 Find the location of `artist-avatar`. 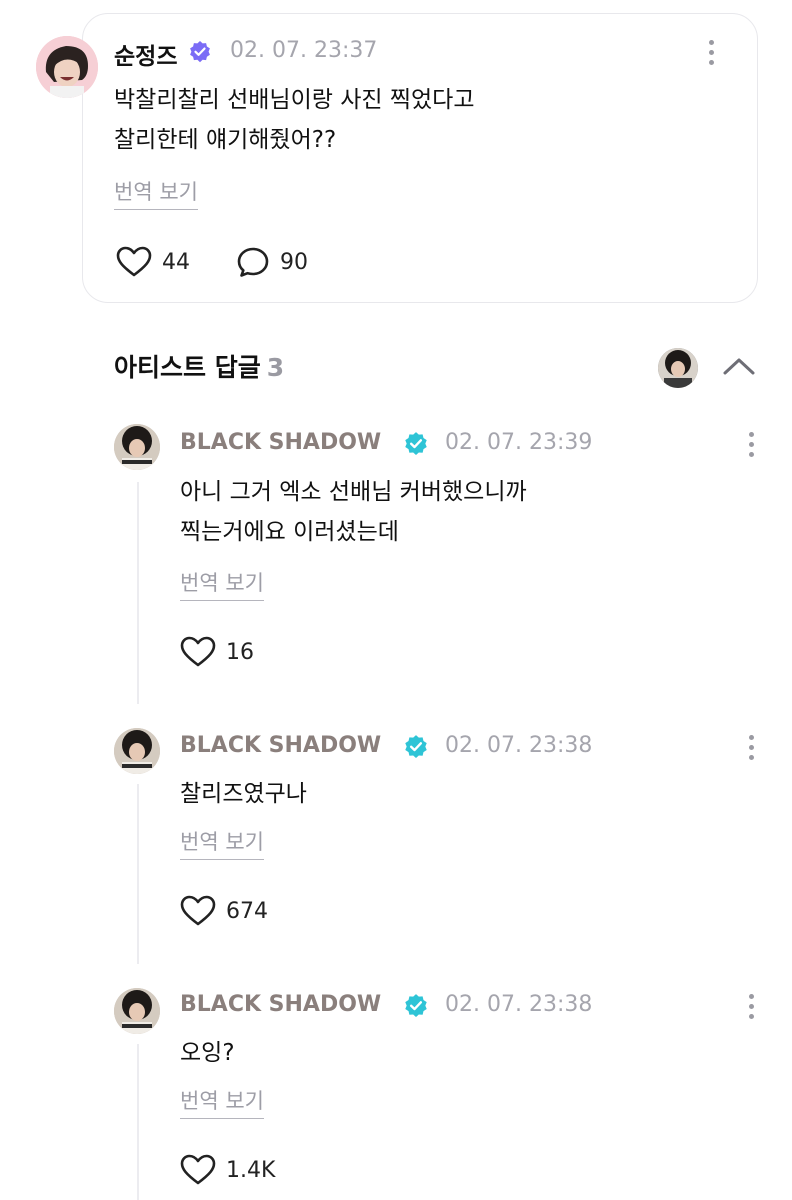

artist-avatar is located at coordinates (678, 368).